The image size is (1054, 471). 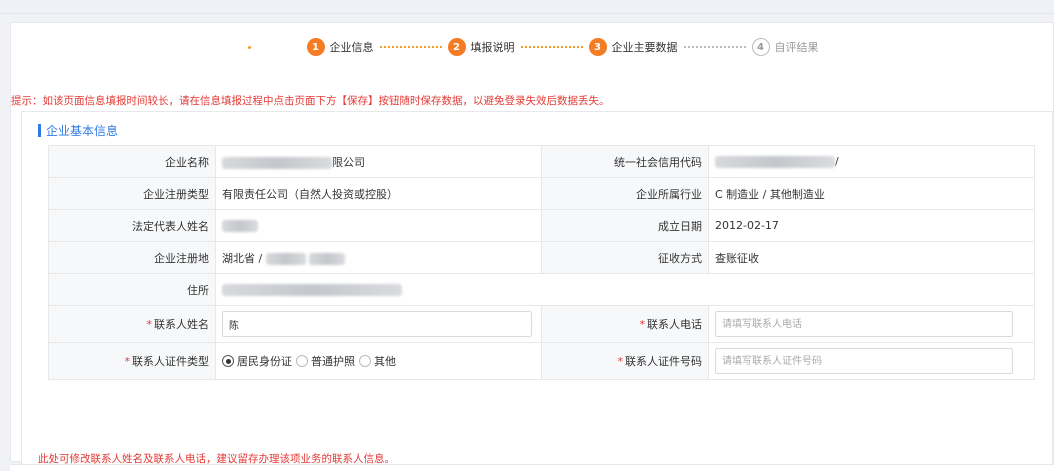 I want to click on table-row: 住所, so click(x=541, y=289).